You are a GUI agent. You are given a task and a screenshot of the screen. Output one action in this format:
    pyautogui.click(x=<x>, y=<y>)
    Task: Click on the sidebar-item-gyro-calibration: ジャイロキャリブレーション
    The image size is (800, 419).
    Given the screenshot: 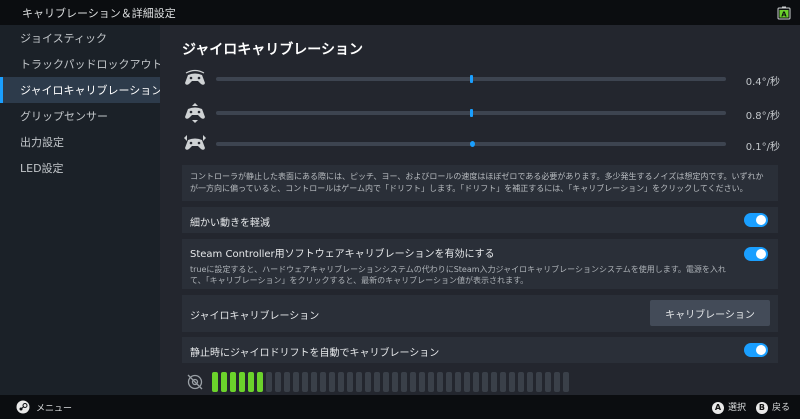 What is the action you would take?
    pyautogui.click(x=80, y=90)
    